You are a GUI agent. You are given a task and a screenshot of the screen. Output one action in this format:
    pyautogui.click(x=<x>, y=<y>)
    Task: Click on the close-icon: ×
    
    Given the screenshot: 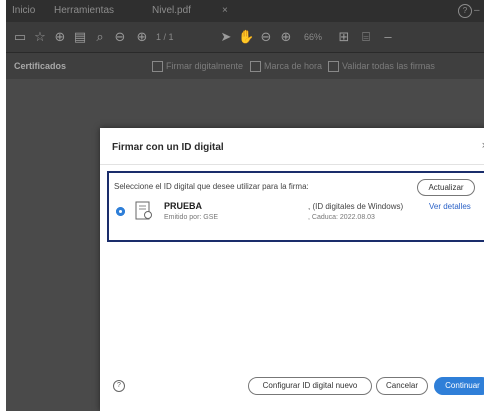 What is the action you would take?
    pyautogui.click(x=483, y=146)
    